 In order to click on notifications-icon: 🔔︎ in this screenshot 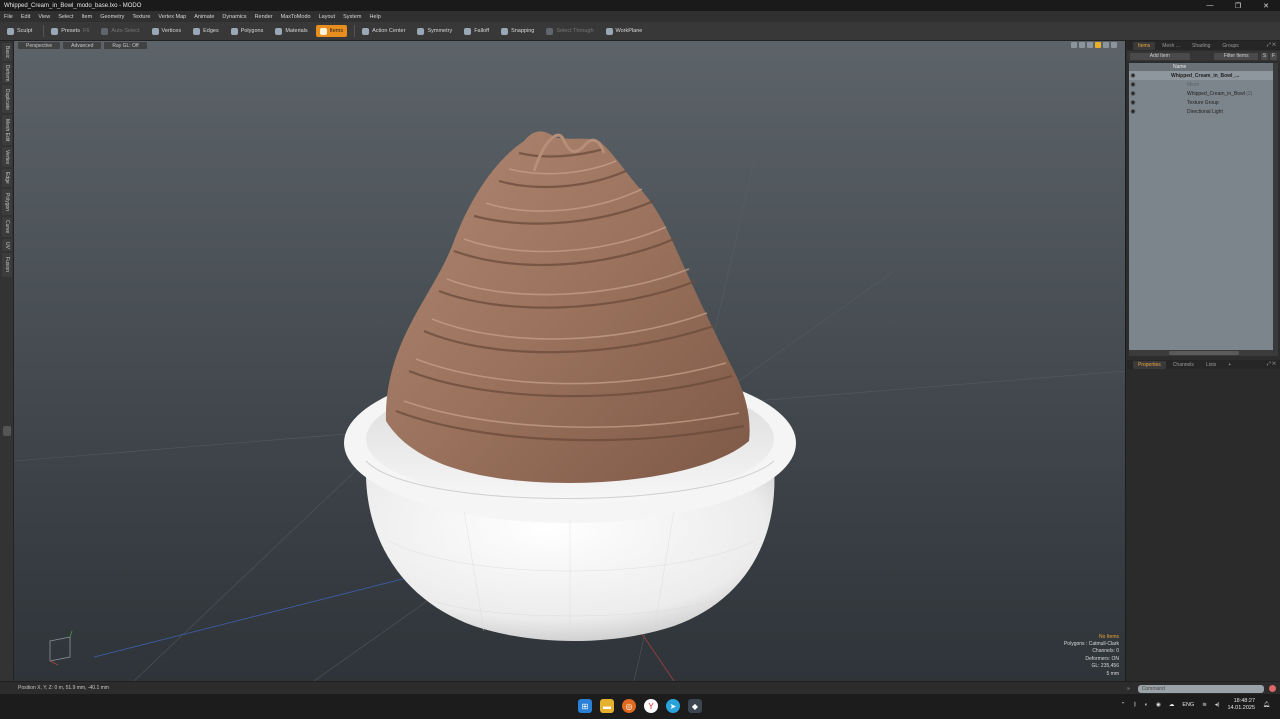, I will do `click(1266, 705)`.